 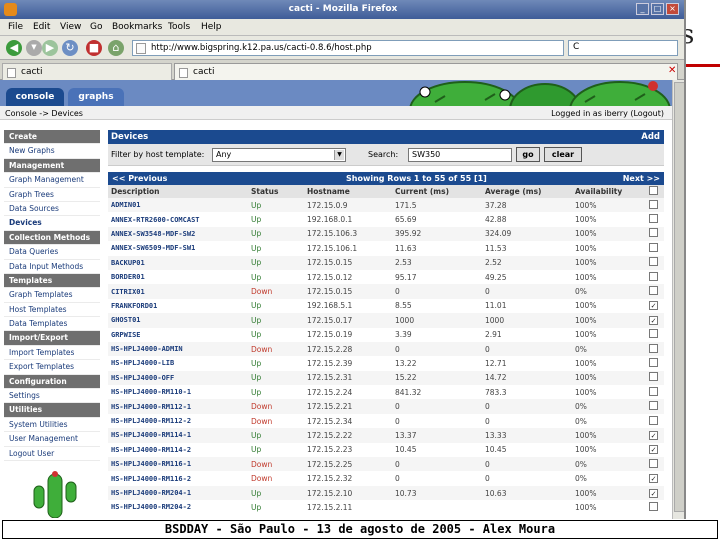 I want to click on close-icon: ×, so click(x=672, y=9).